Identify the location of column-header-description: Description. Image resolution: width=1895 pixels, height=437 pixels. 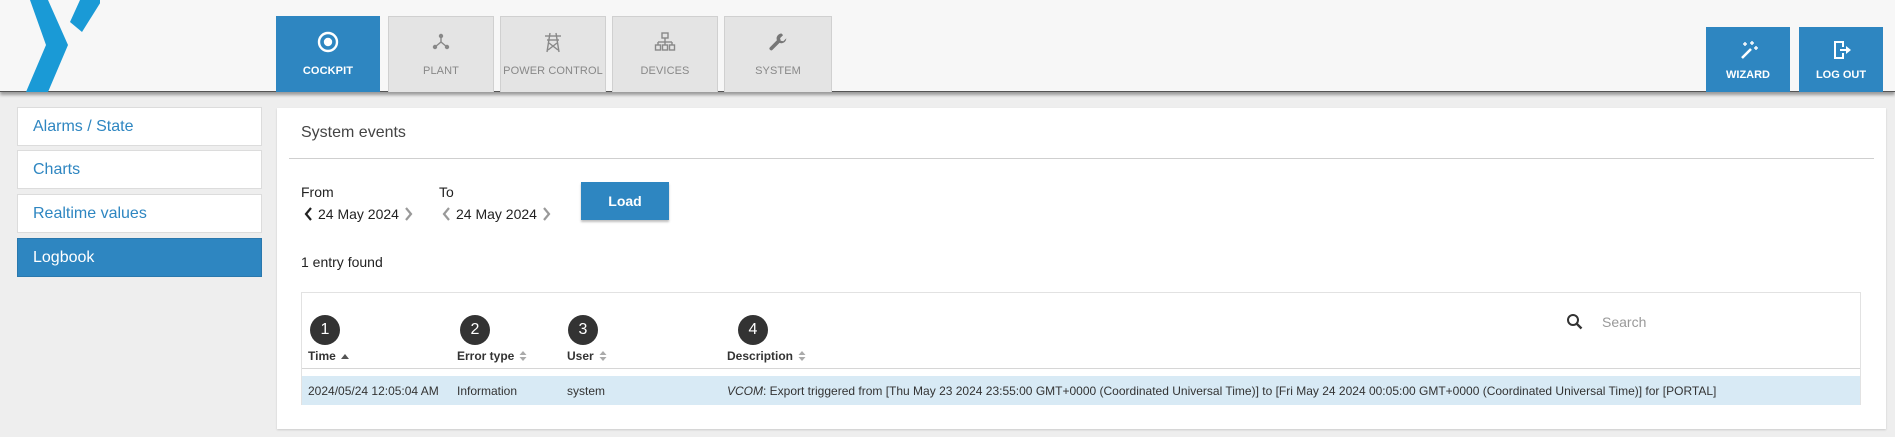
(766, 356).